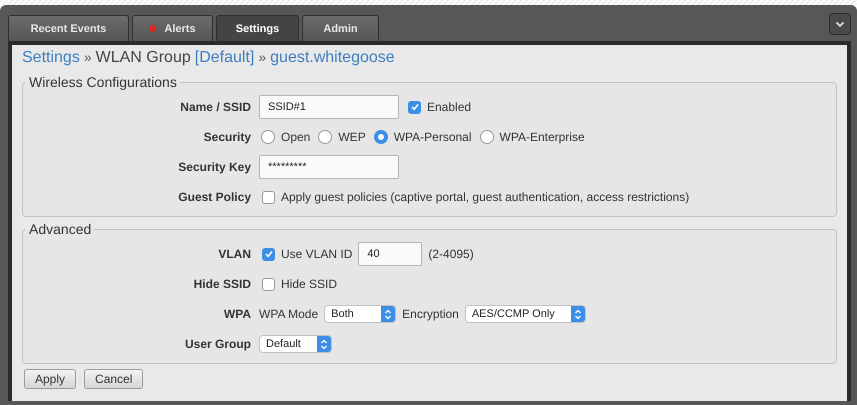  Describe the element at coordinates (542, 137) in the screenshot. I see `radio-label: WPA-Enterprise` at that location.